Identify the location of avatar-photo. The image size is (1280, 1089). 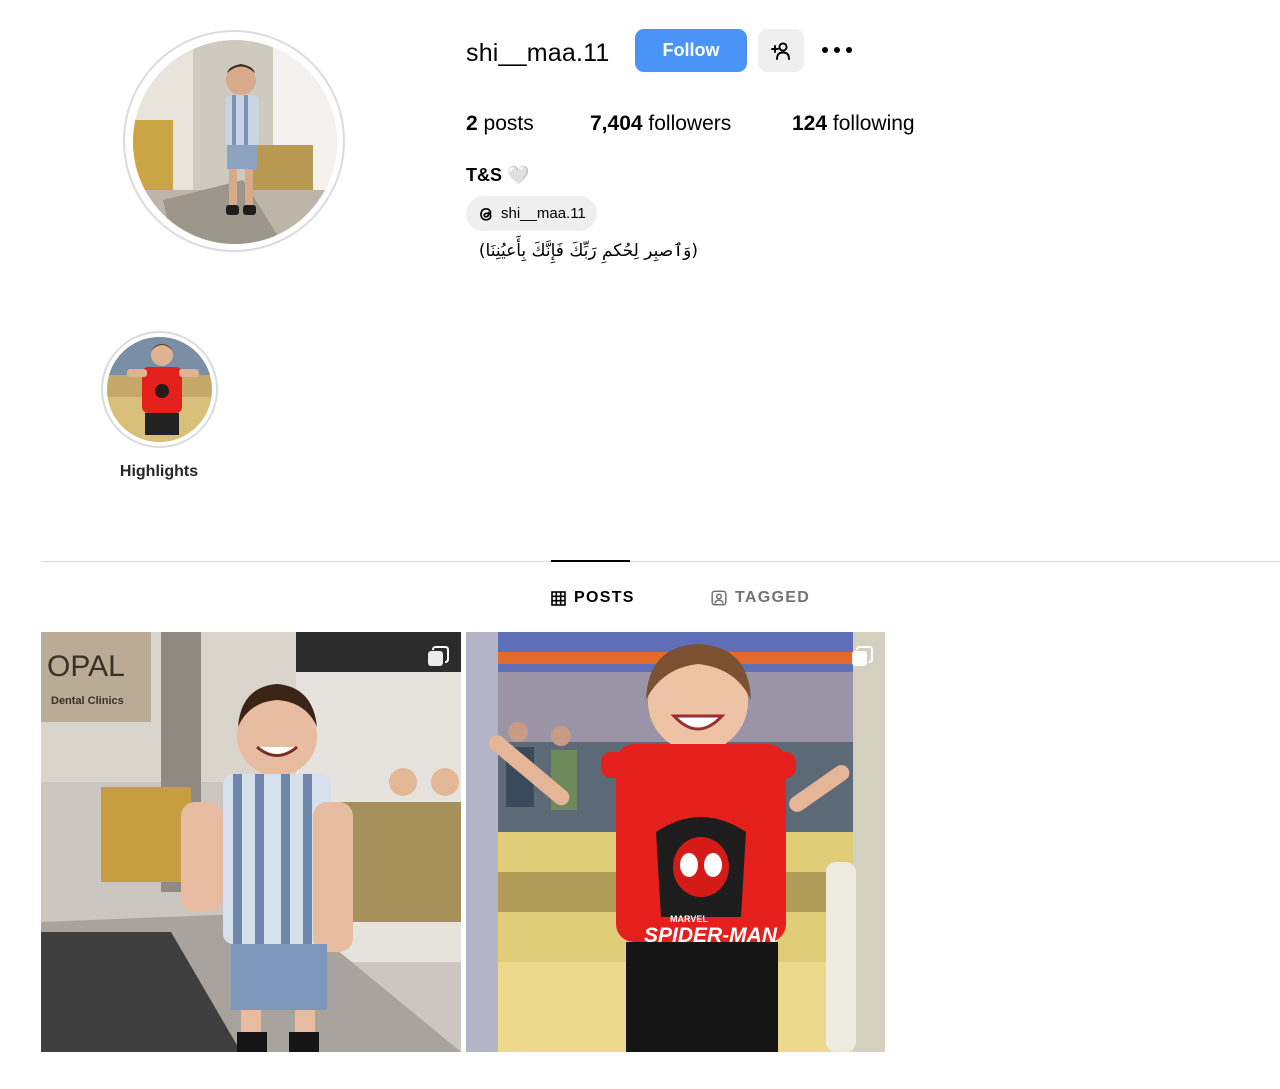
(235, 142).